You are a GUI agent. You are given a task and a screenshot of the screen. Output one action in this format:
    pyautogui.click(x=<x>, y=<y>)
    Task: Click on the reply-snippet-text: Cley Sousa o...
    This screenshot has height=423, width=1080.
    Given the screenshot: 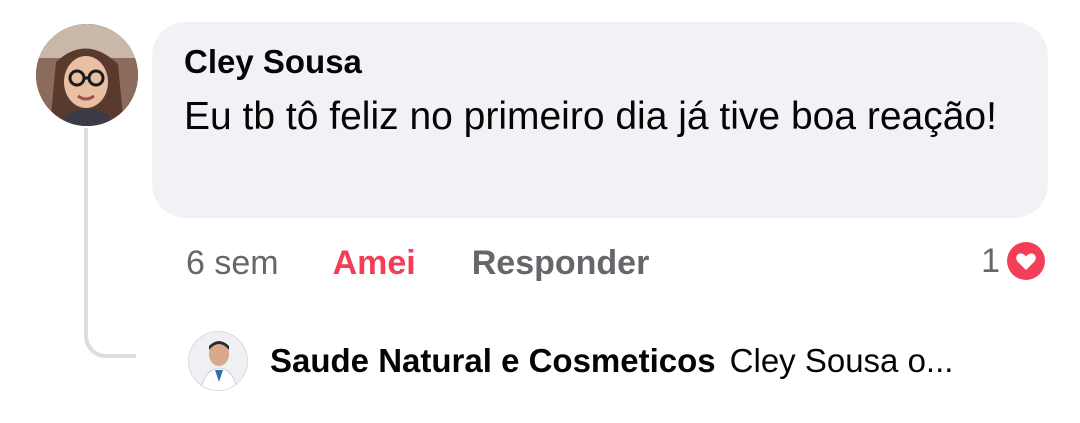 What is the action you would take?
    pyautogui.click(x=841, y=360)
    